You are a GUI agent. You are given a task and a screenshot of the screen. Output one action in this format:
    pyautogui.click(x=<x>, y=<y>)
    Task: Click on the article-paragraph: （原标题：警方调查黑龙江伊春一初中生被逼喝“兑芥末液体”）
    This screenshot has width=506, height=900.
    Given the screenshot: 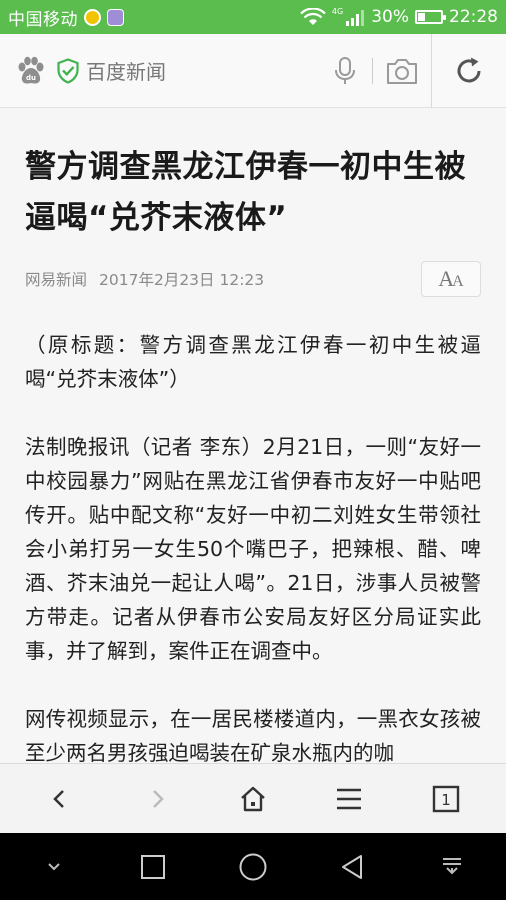 What is the action you would take?
    pyautogui.click(x=253, y=362)
    